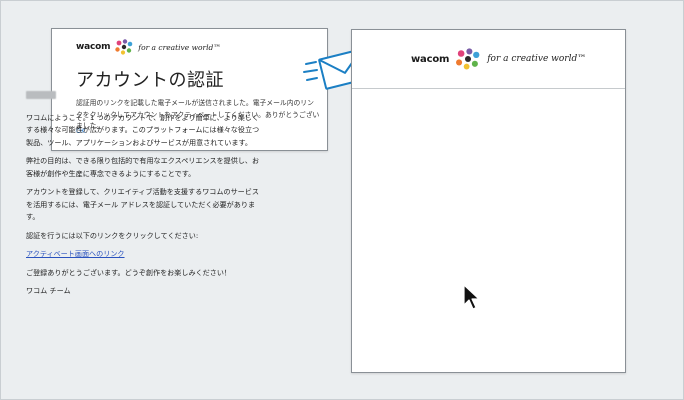 This screenshot has height=400, width=684. Describe the element at coordinates (471, 297) in the screenshot. I see `mouse-pointer-icon` at that location.